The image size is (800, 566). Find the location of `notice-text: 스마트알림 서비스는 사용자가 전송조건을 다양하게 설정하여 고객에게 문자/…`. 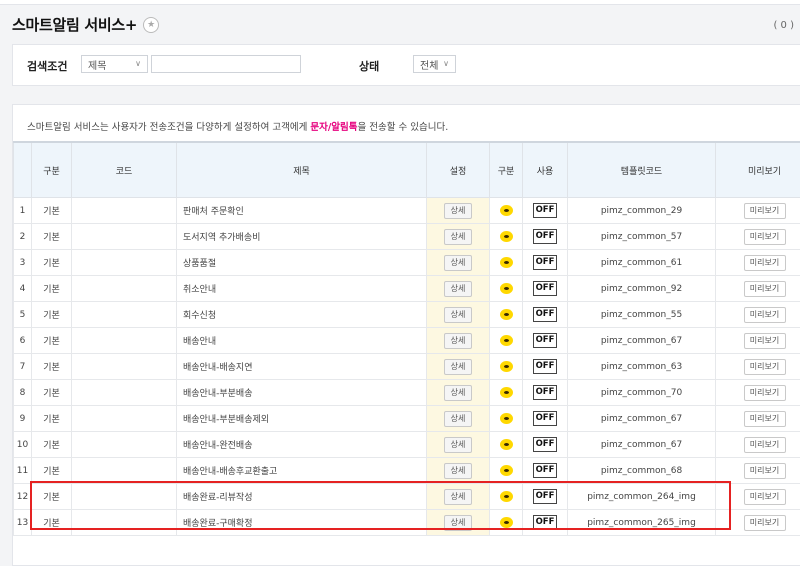

notice-text: 스마트알림 서비스는 사용자가 전송조건을 다양하게 설정하여 고객에게 문자/… is located at coordinates (237, 126).